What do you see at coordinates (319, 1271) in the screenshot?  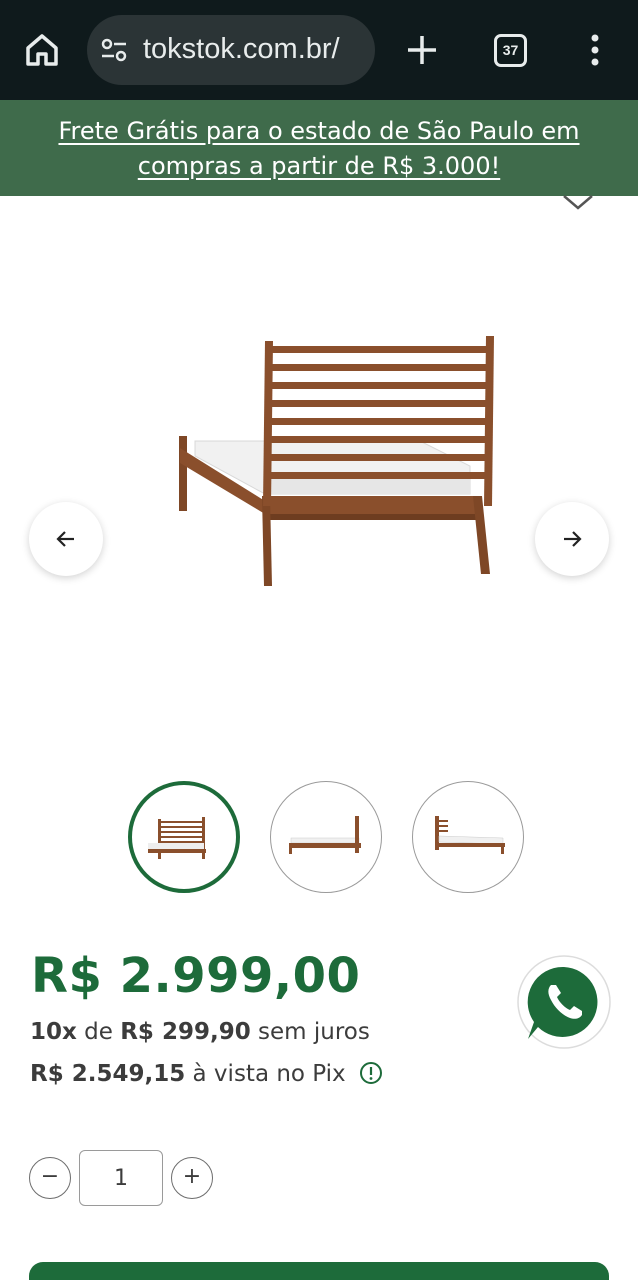 I see `buy-button` at bounding box center [319, 1271].